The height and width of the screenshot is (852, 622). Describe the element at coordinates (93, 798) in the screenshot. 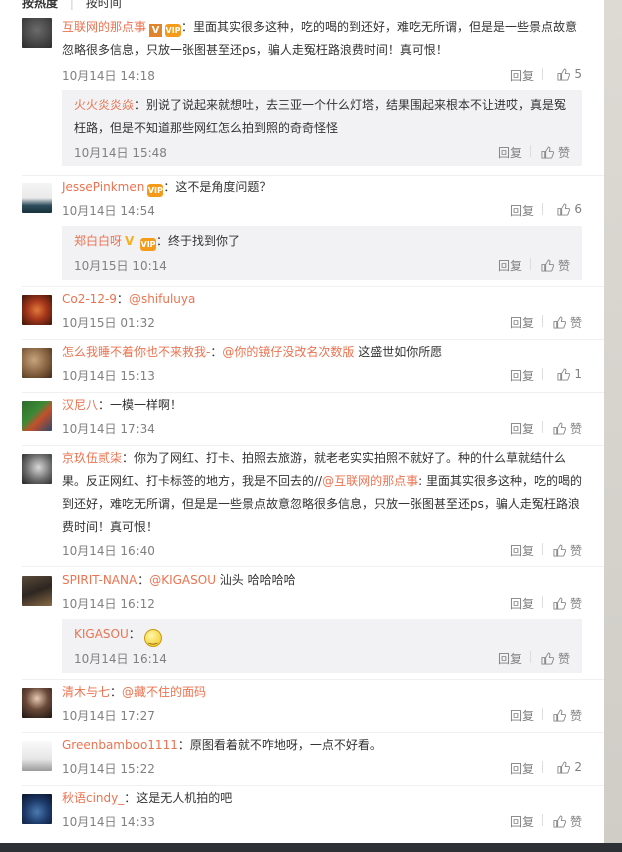

I see `comment-username: 秋语cindy_` at that location.